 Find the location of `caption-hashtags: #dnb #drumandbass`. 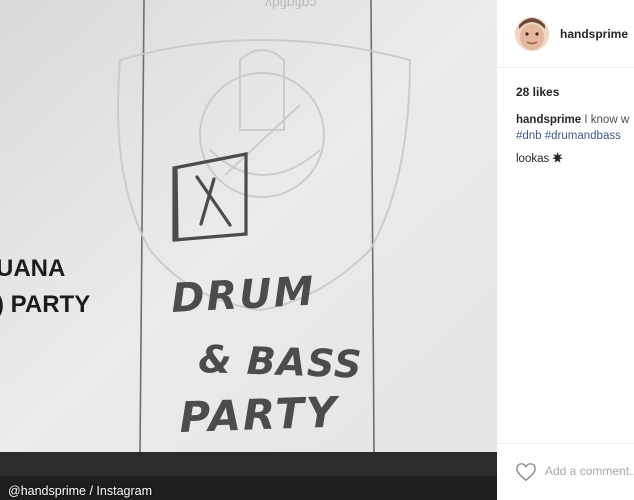

caption-hashtags: #dnb #drumandbass is located at coordinates (568, 136).